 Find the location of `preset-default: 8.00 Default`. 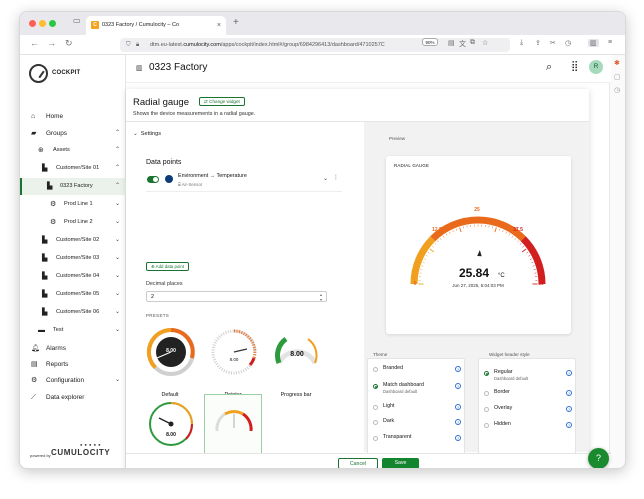

preset-default: 8.00 Default is located at coordinates (170, 362).